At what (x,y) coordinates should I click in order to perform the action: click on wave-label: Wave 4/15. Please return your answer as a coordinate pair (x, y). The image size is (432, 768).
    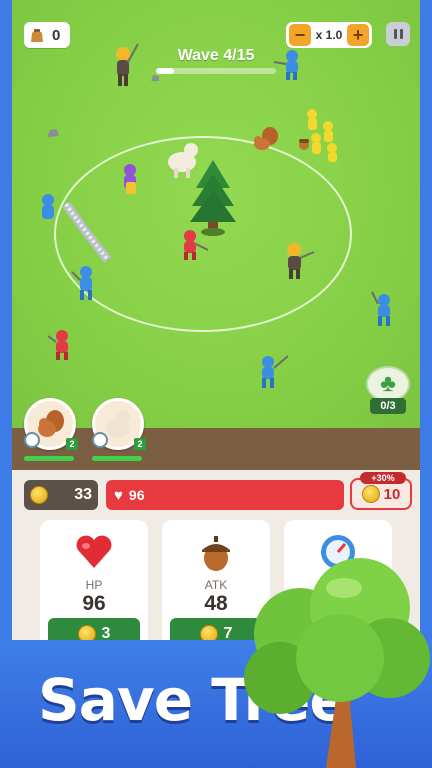
    Looking at the image, I should click on (216, 55).